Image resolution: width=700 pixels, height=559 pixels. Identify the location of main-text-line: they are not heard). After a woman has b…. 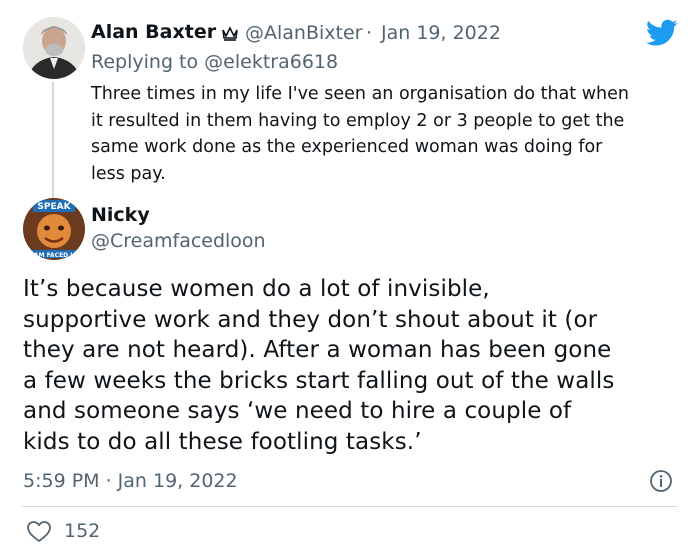
(317, 350).